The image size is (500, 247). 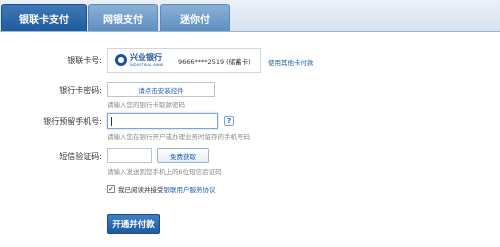 What do you see at coordinates (190, 190) in the screenshot?
I see `agreement-link: 银联用户服务协议` at bounding box center [190, 190].